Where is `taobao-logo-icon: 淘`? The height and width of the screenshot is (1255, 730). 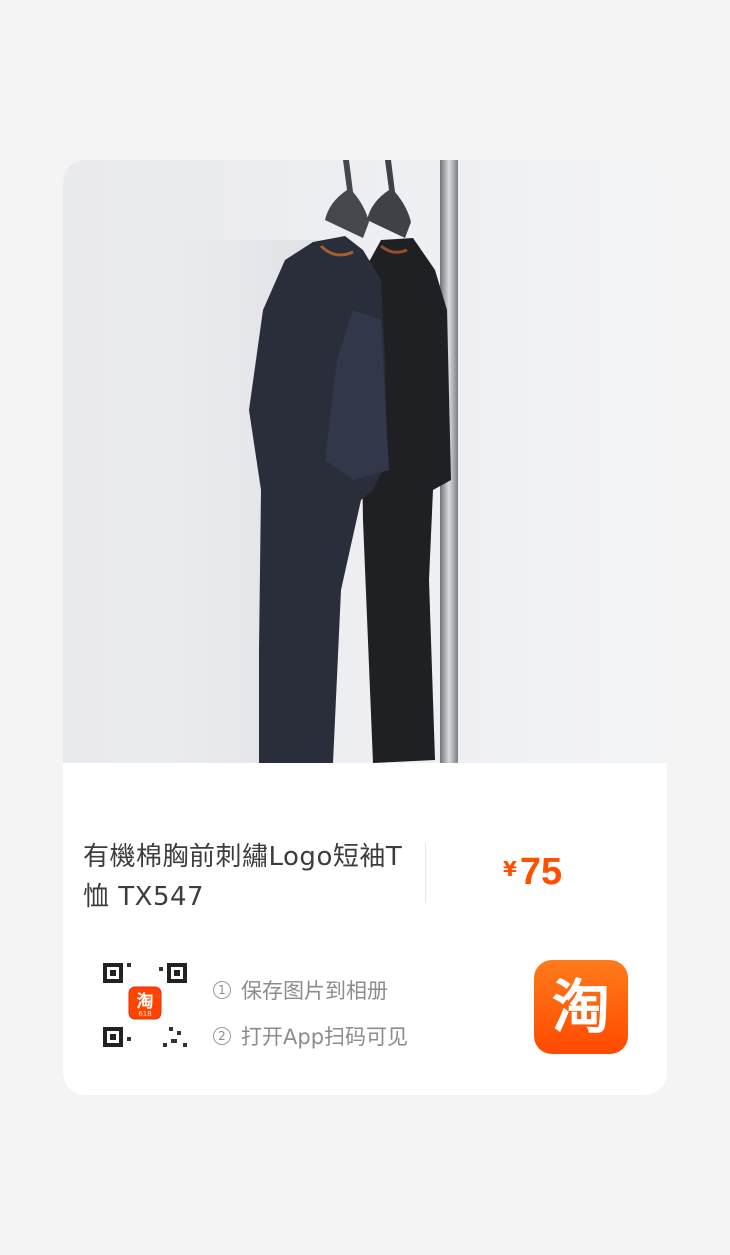 taobao-logo-icon: 淘 is located at coordinates (581, 1007).